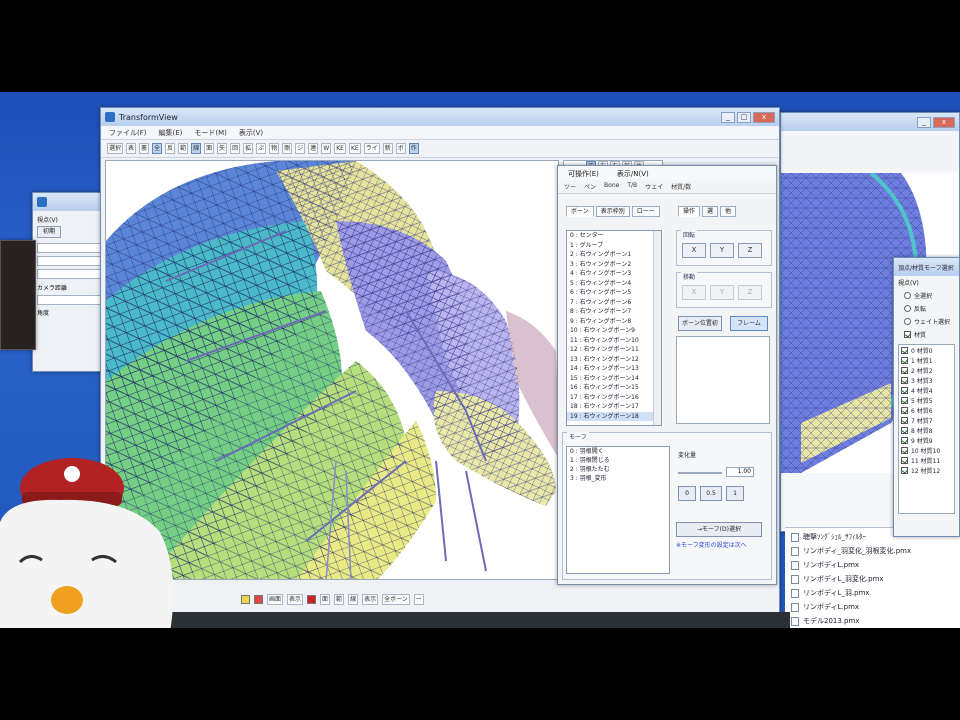 Image resolution: width=960 pixels, height=720 pixels. I want to click on status-extra: ー, so click(418, 599).